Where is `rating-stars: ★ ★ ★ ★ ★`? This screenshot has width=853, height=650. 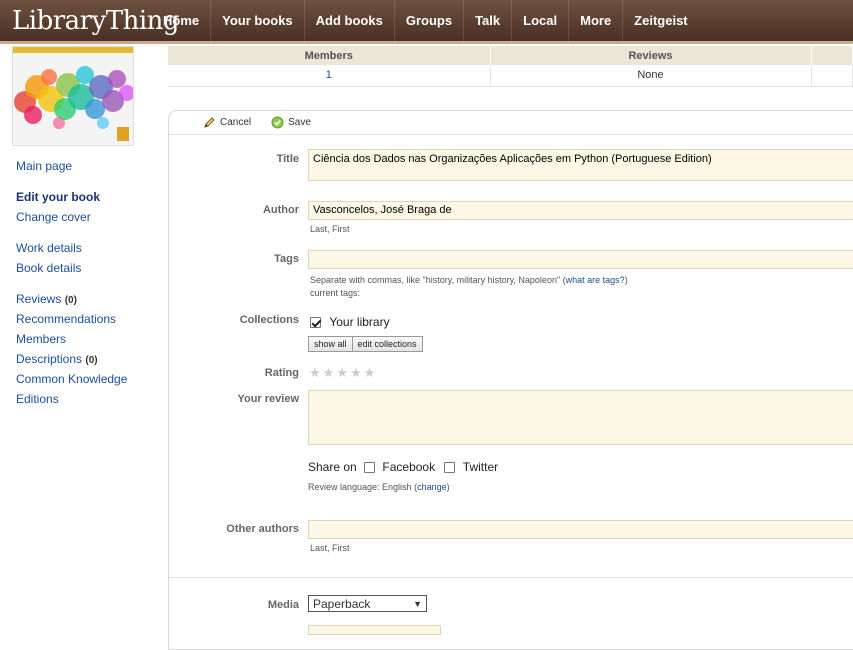 rating-stars: ★ ★ ★ ★ ★ is located at coordinates (343, 373).